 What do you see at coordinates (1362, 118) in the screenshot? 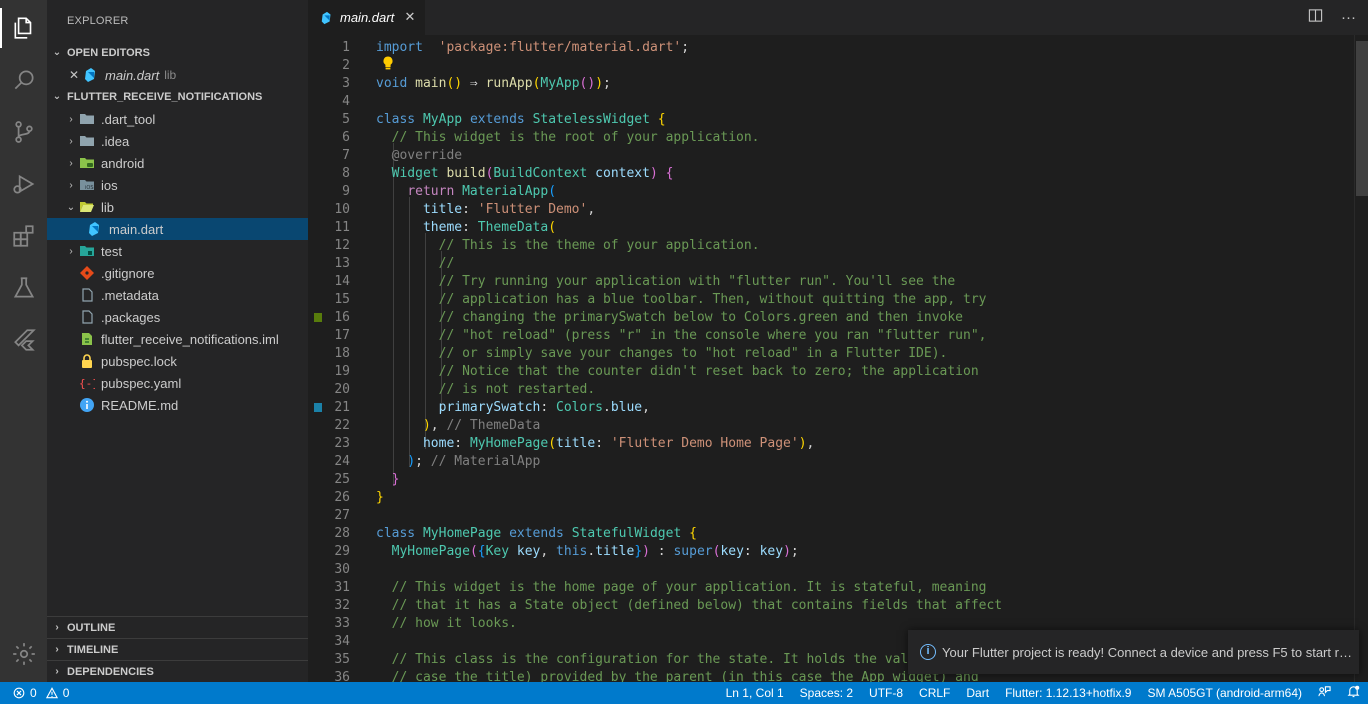
I see `scrollbar-thumb` at bounding box center [1362, 118].